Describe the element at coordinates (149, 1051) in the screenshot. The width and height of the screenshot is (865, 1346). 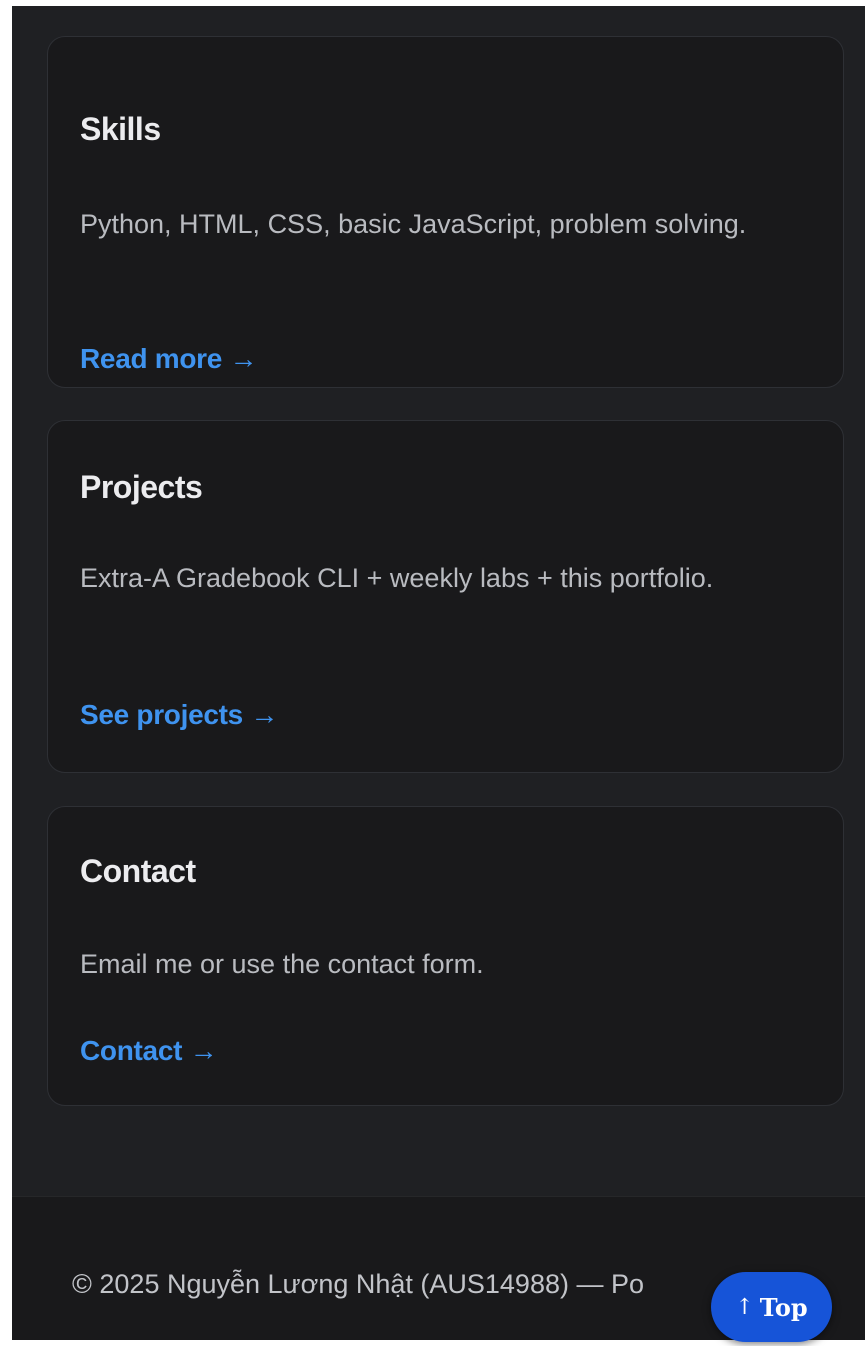
I see `contact-link: Contact →` at that location.